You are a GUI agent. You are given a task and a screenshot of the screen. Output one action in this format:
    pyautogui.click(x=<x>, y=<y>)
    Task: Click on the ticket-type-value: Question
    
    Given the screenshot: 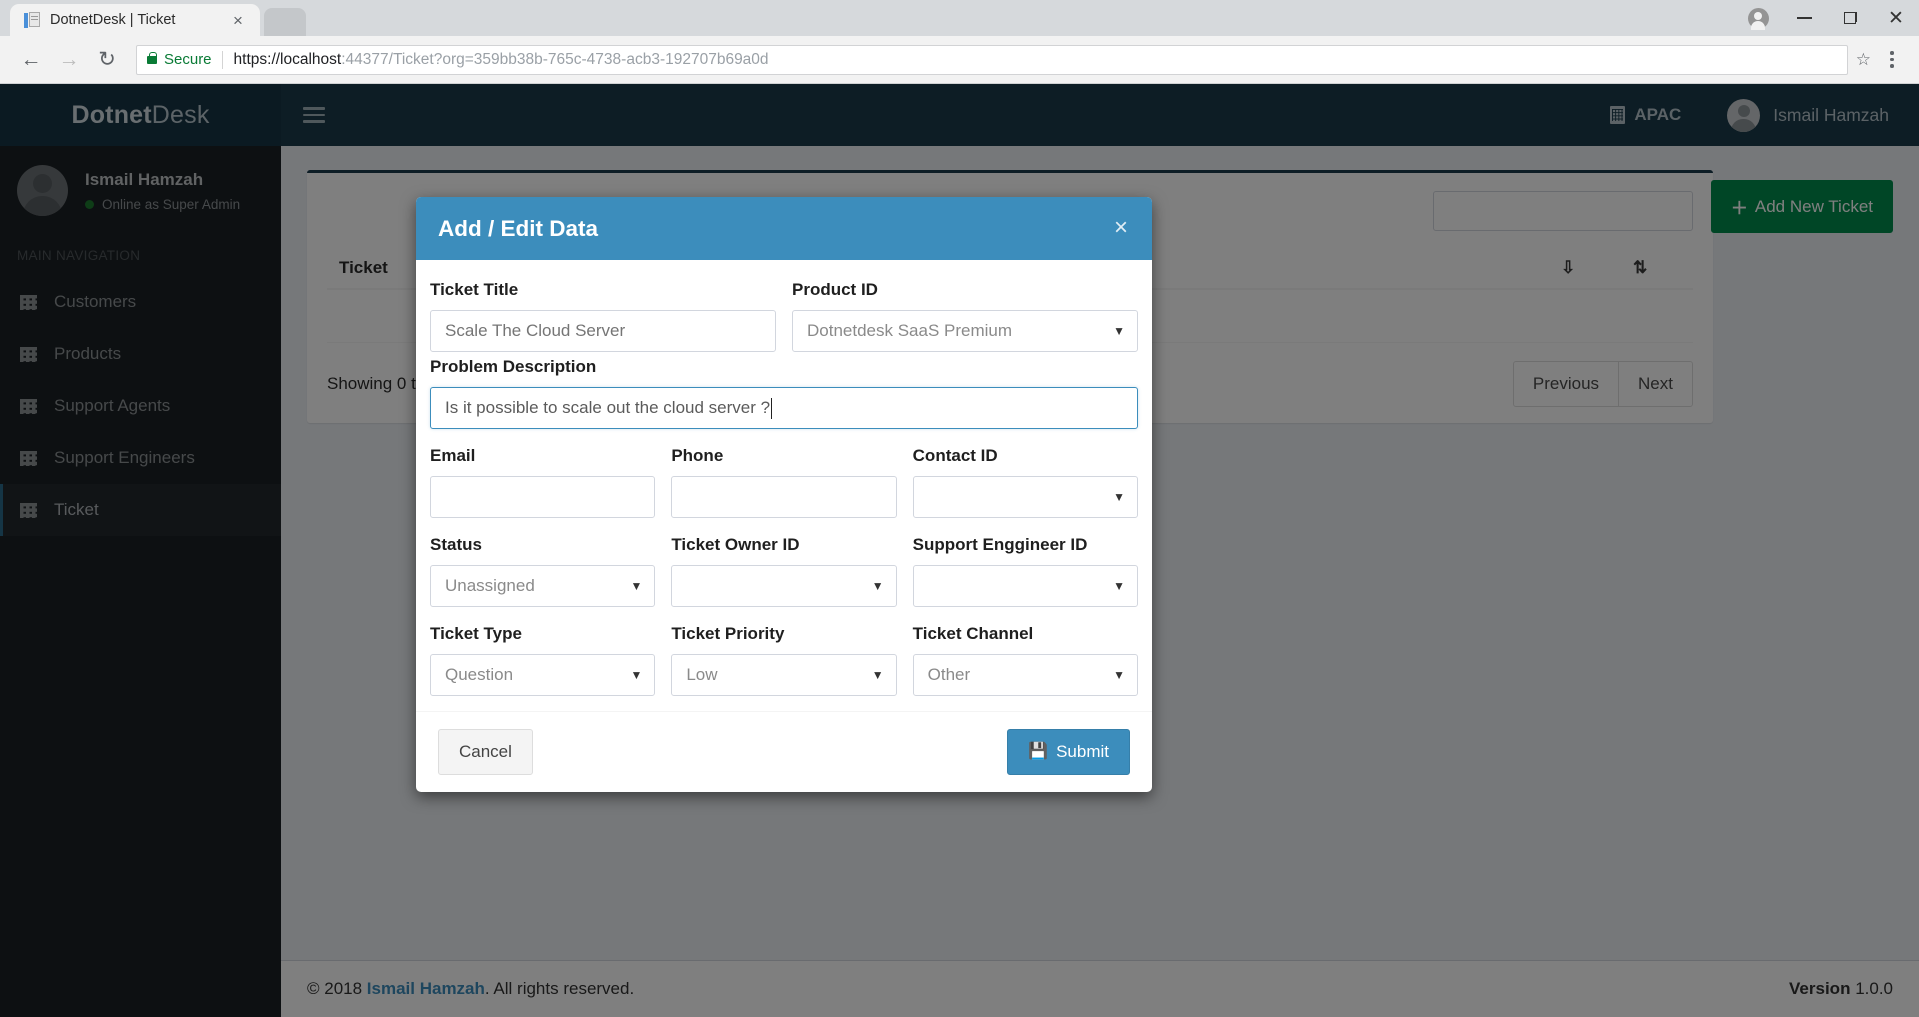 What is the action you would take?
    pyautogui.click(x=543, y=675)
    